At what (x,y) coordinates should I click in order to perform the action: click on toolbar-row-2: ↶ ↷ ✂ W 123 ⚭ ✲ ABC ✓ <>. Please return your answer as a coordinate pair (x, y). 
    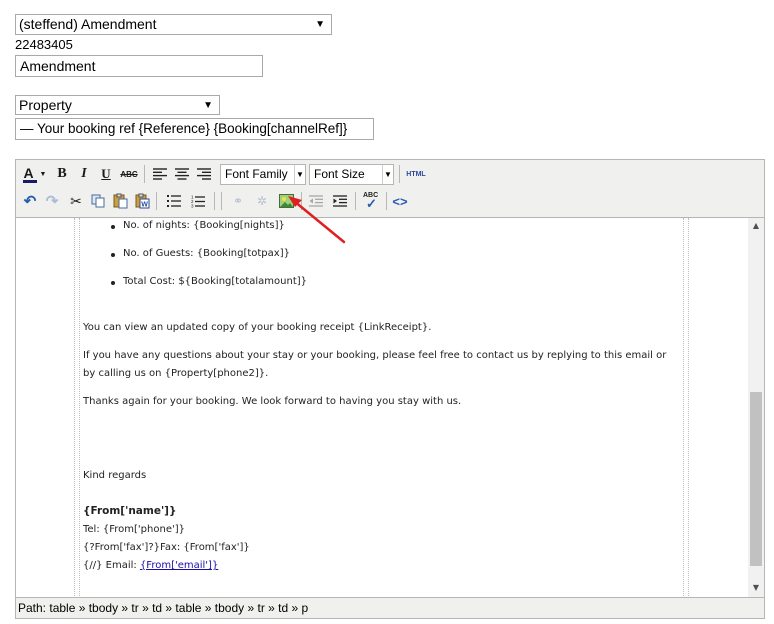
    Looking at the image, I should click on (390, 201).